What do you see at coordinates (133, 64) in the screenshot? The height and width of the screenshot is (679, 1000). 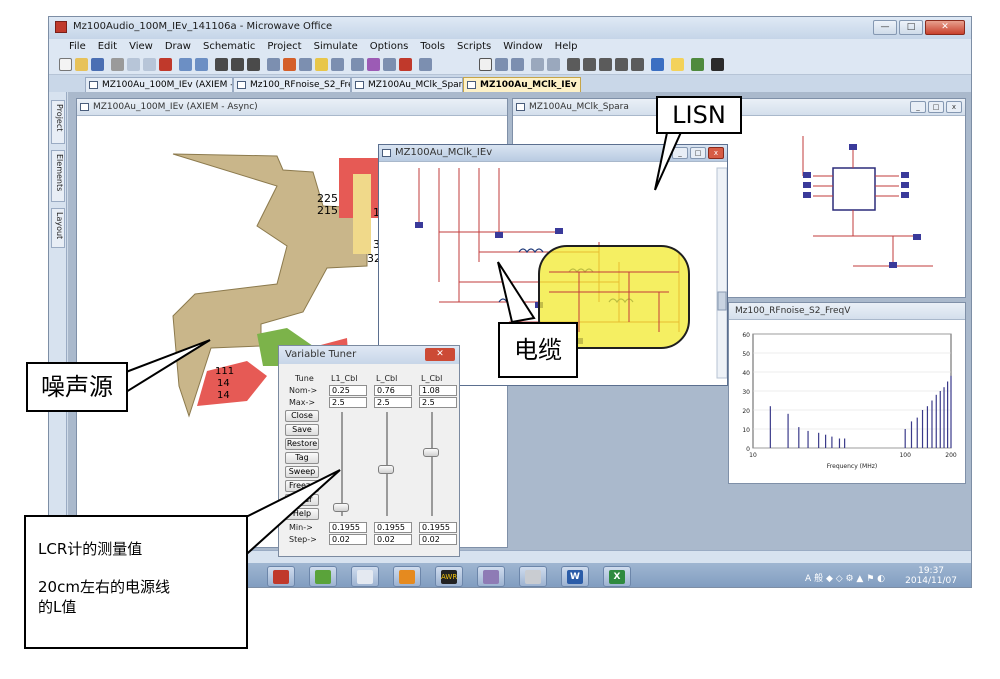 I see `copy-icon` at bounding box center [133, 64].